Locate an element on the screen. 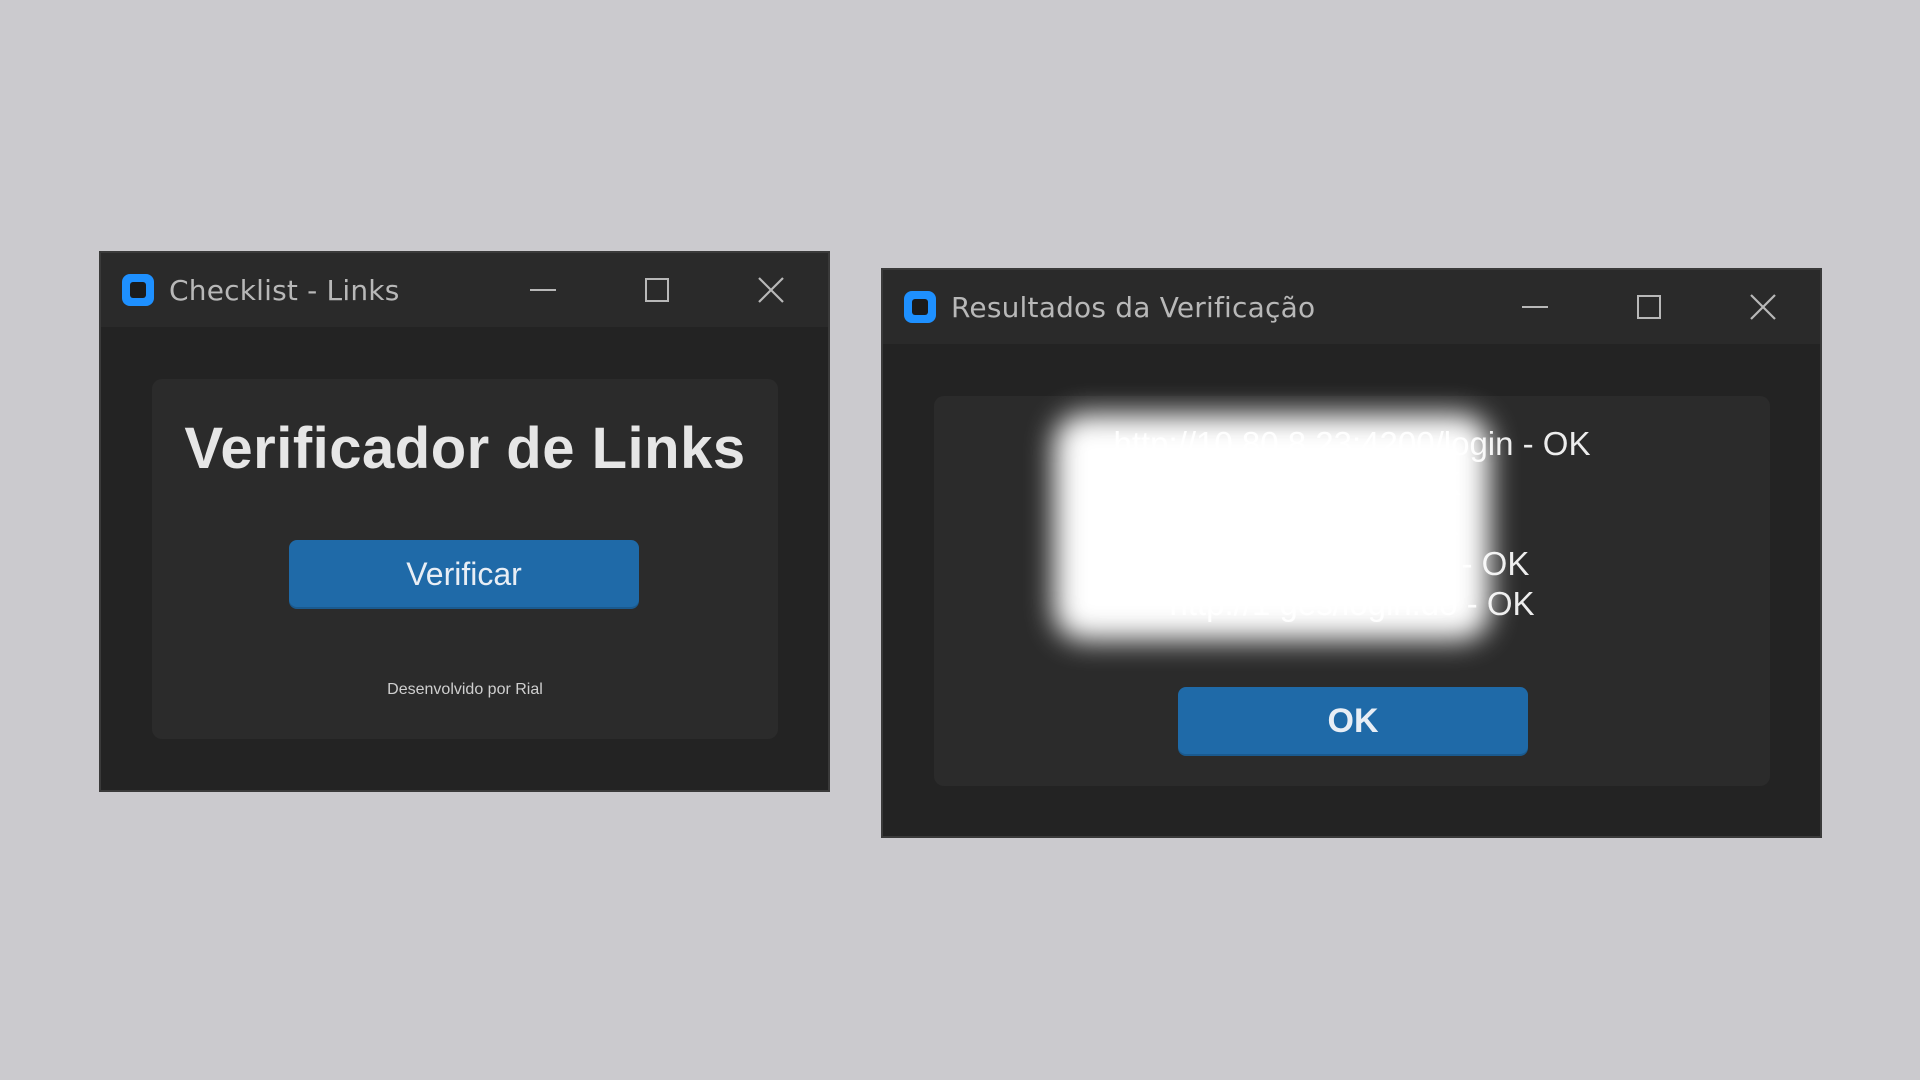 The image size is (1920, 1080). redaction-blur is located at coordinates (1272, 527).